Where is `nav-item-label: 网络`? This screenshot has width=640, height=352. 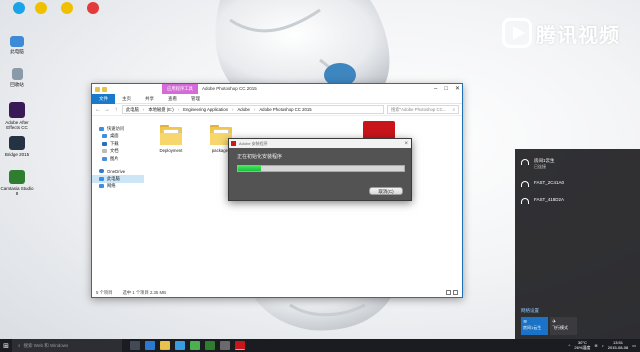 nav-item-label: 网络 is located at coordinates (111, 186).